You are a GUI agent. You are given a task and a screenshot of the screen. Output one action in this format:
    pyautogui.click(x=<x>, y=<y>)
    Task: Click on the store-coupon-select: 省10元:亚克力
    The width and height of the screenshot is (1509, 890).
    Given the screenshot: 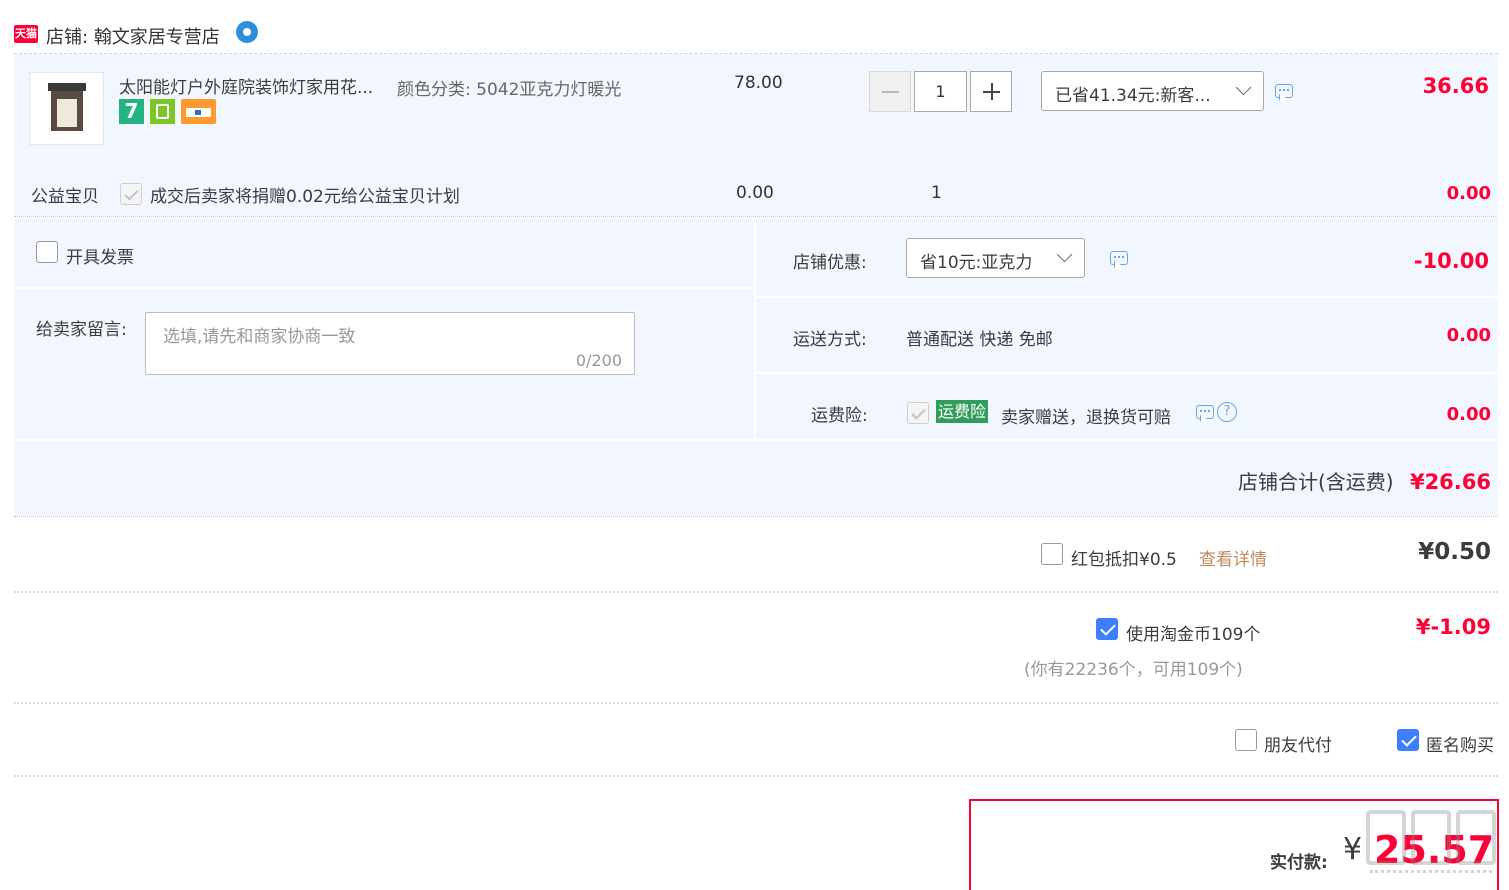 What is the action you would take?
    pyautogui.click(x=995, y=258)
    